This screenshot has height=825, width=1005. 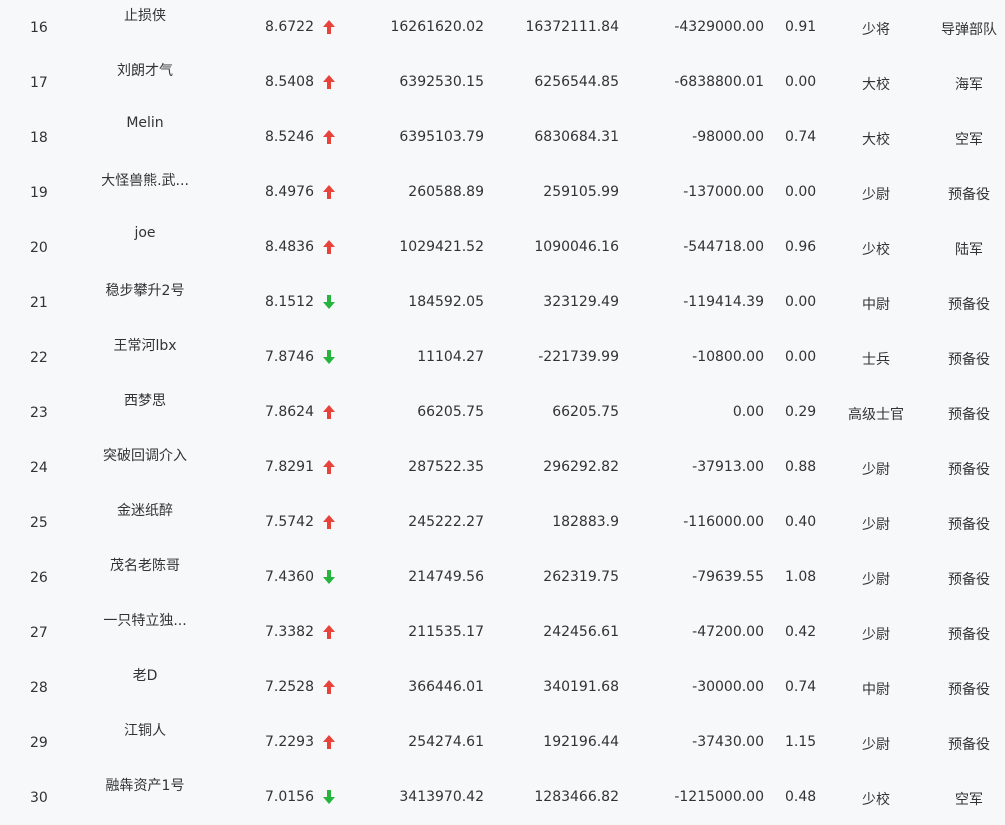 What do you see at coordinates (876, 140) in the screenshot?
I see `rank-title-text: 大校` at bounding box center [876, 140].